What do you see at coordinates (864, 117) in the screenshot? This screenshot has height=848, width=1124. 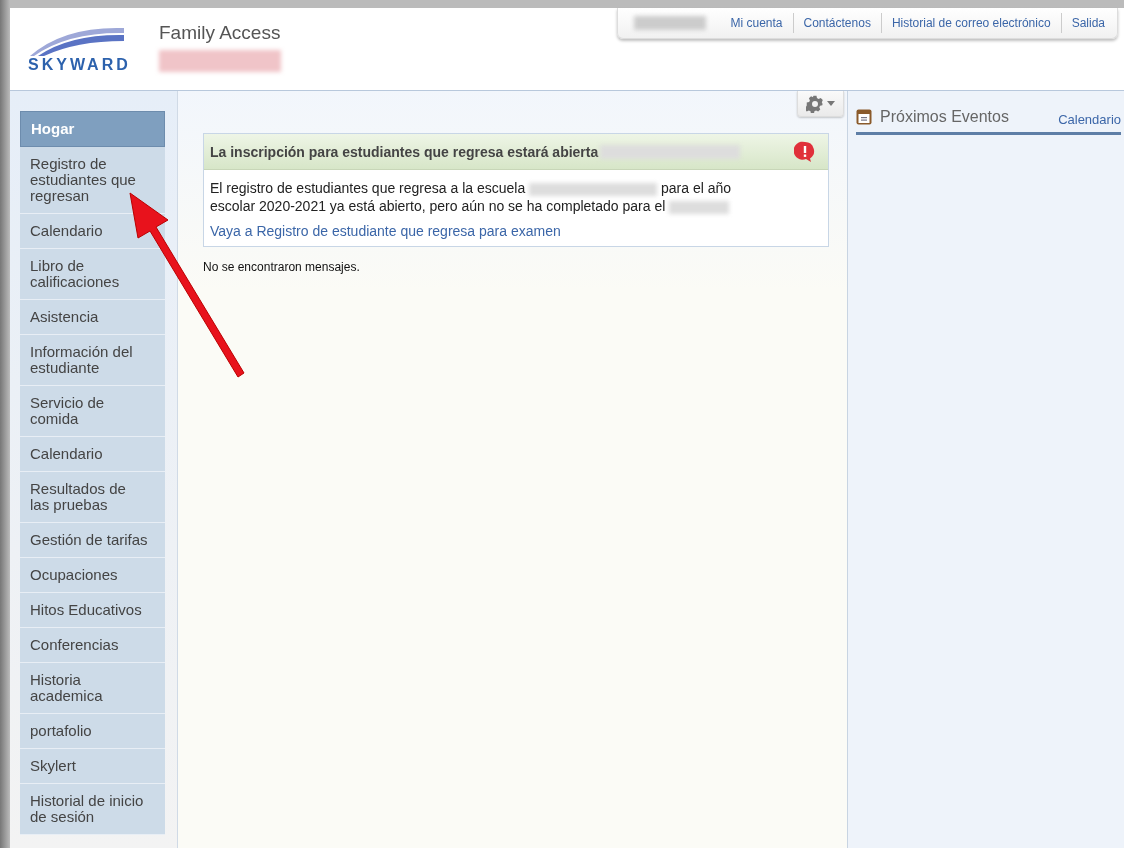 I see `calendar-icon` at bounding box center [864, 117].